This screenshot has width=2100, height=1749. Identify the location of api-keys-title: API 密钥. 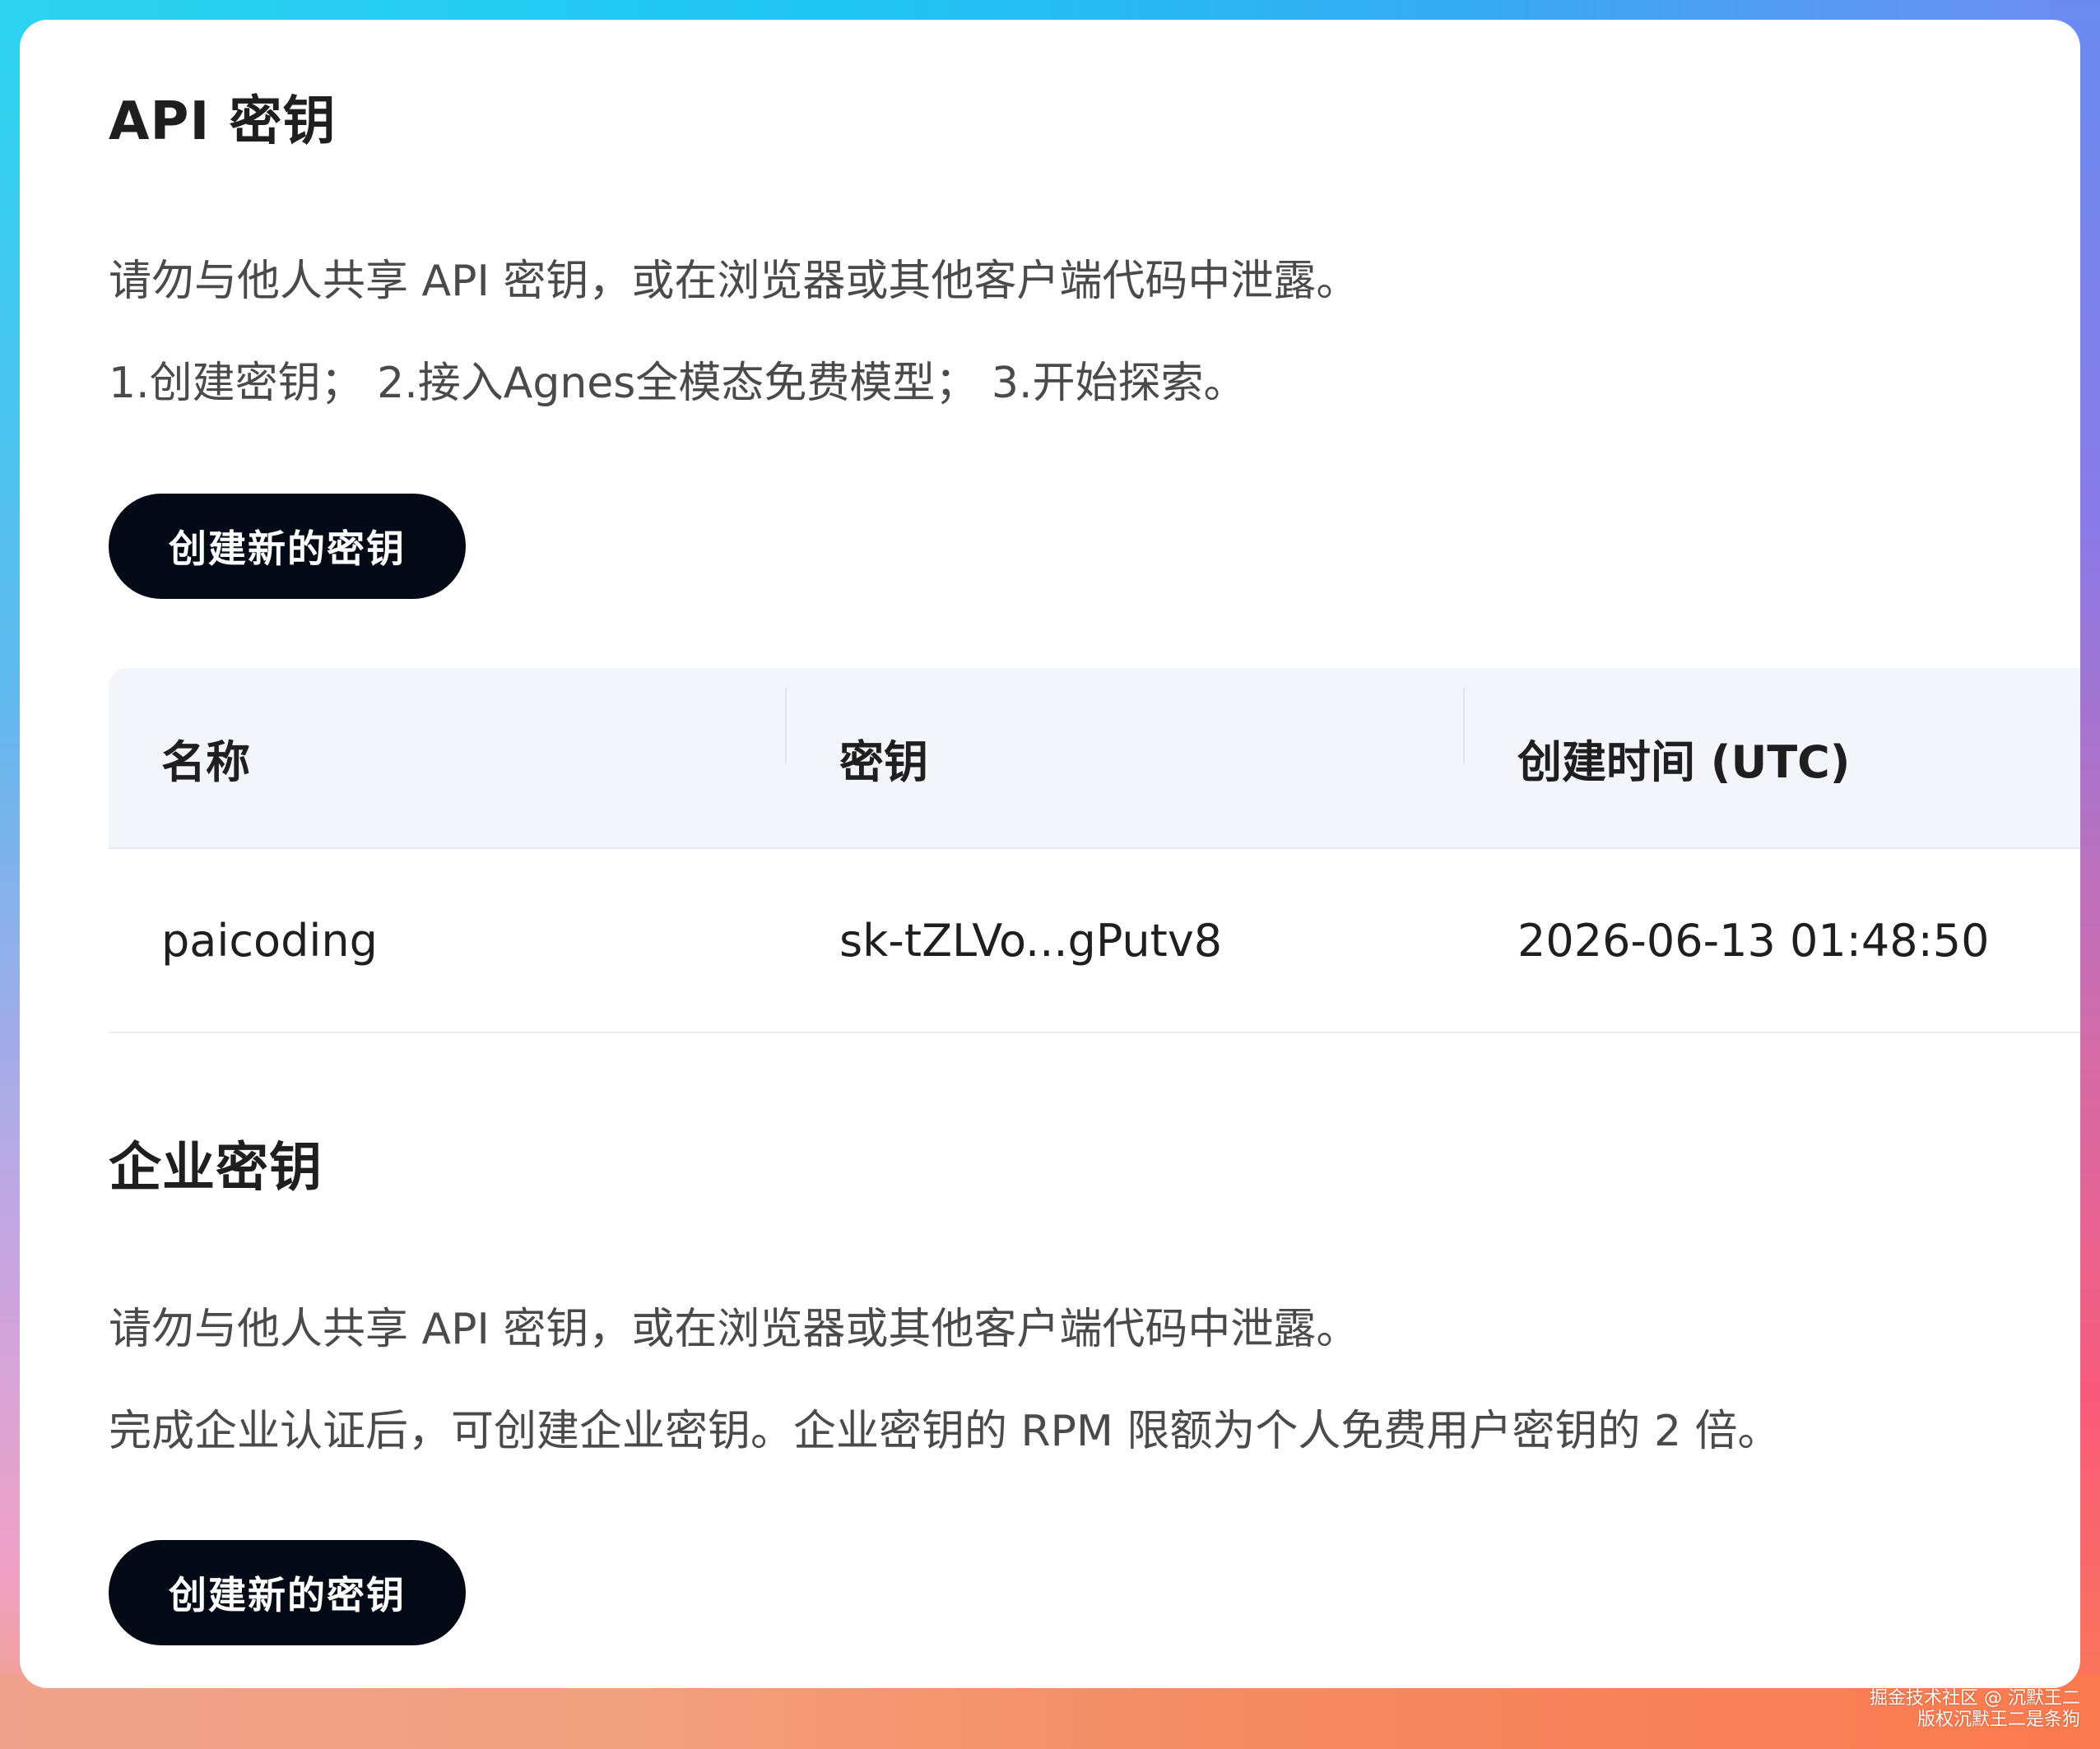
(223, 121).